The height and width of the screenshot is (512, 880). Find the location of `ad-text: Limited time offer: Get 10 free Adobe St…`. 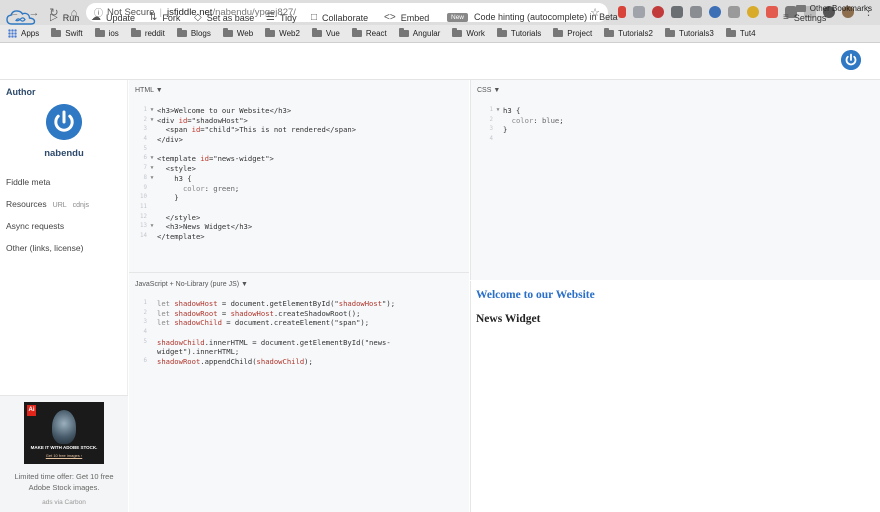

ad-text: Limited time offer: Get 10 free Adobe St… is located at coordinates (64, 482).